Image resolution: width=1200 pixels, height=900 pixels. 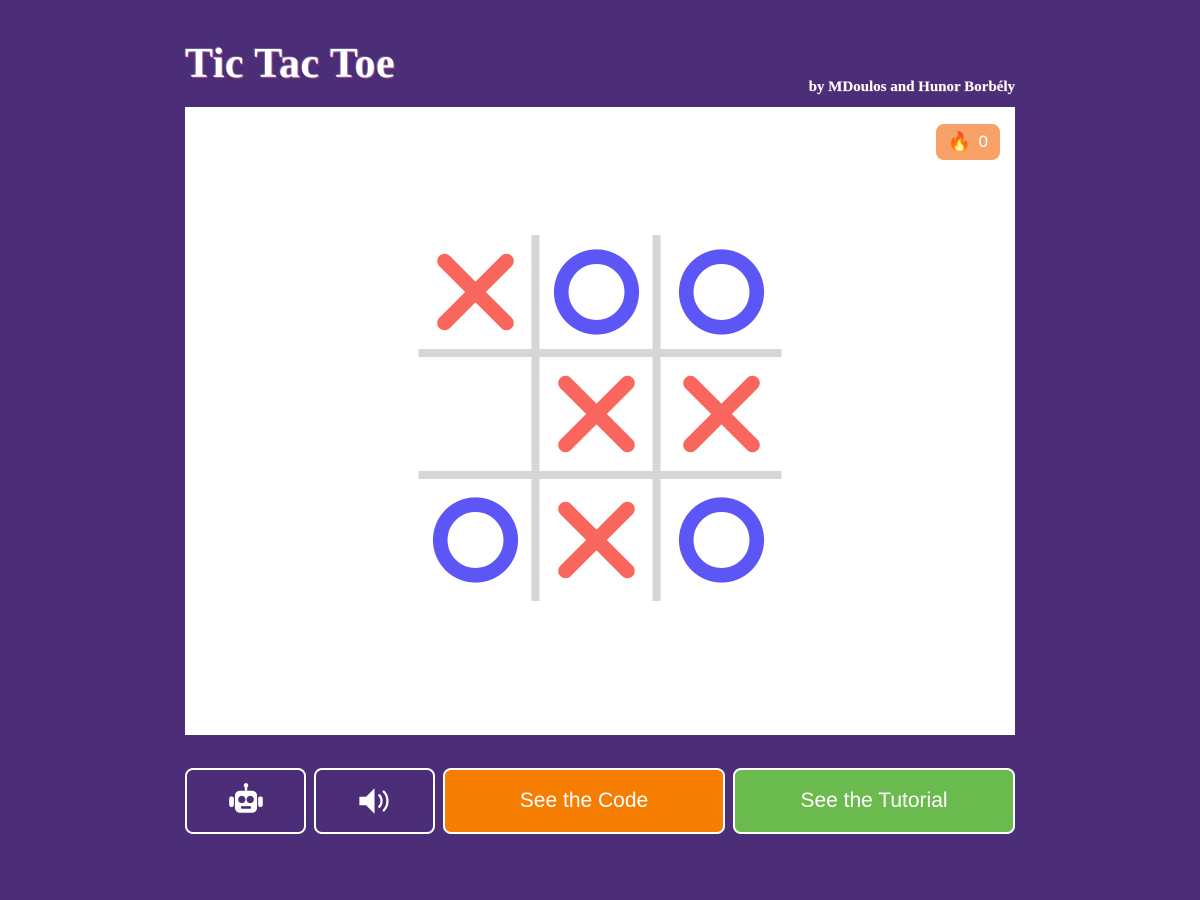 What do you see at coordinates (959, 142) in the screenshot?
I see `fire-icon: 🔥` at bounding box center [959, 142].